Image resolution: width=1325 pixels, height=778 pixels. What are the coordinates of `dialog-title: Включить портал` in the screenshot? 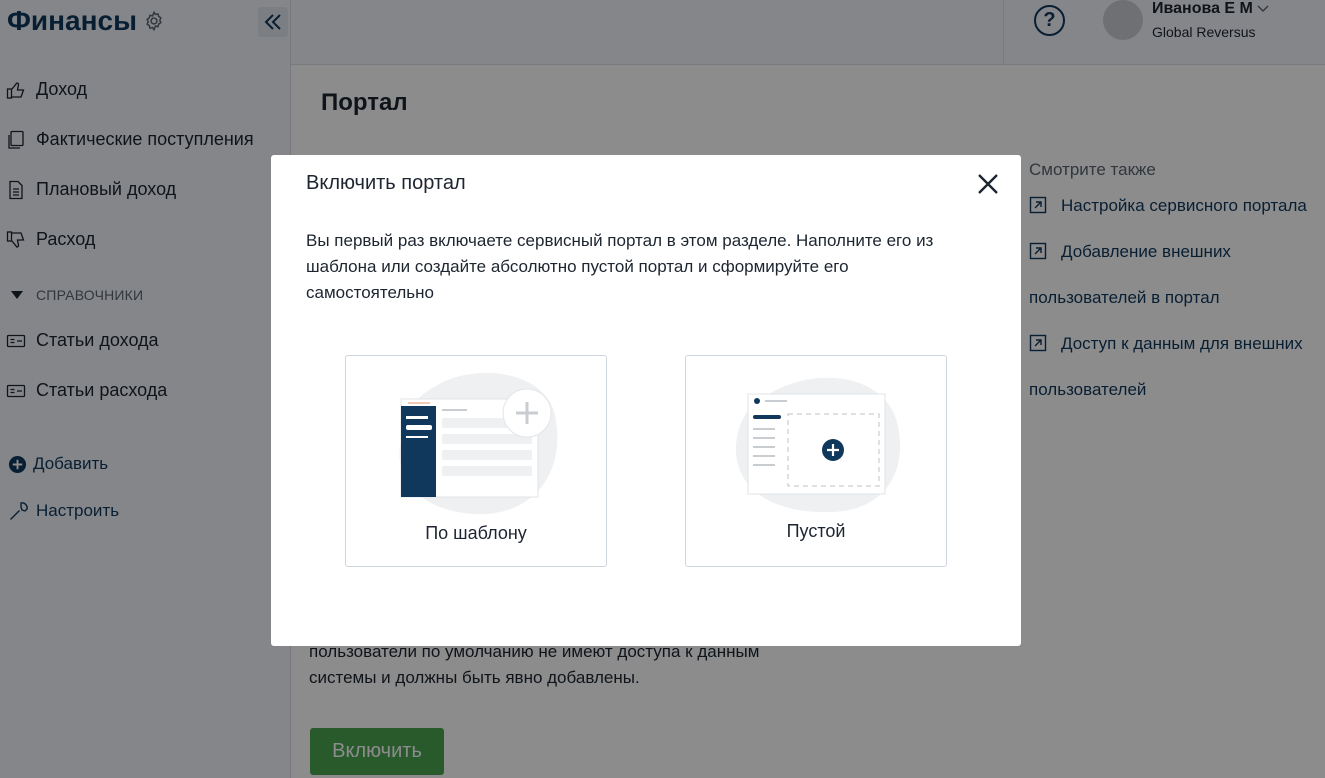 It's located at (386, 183).